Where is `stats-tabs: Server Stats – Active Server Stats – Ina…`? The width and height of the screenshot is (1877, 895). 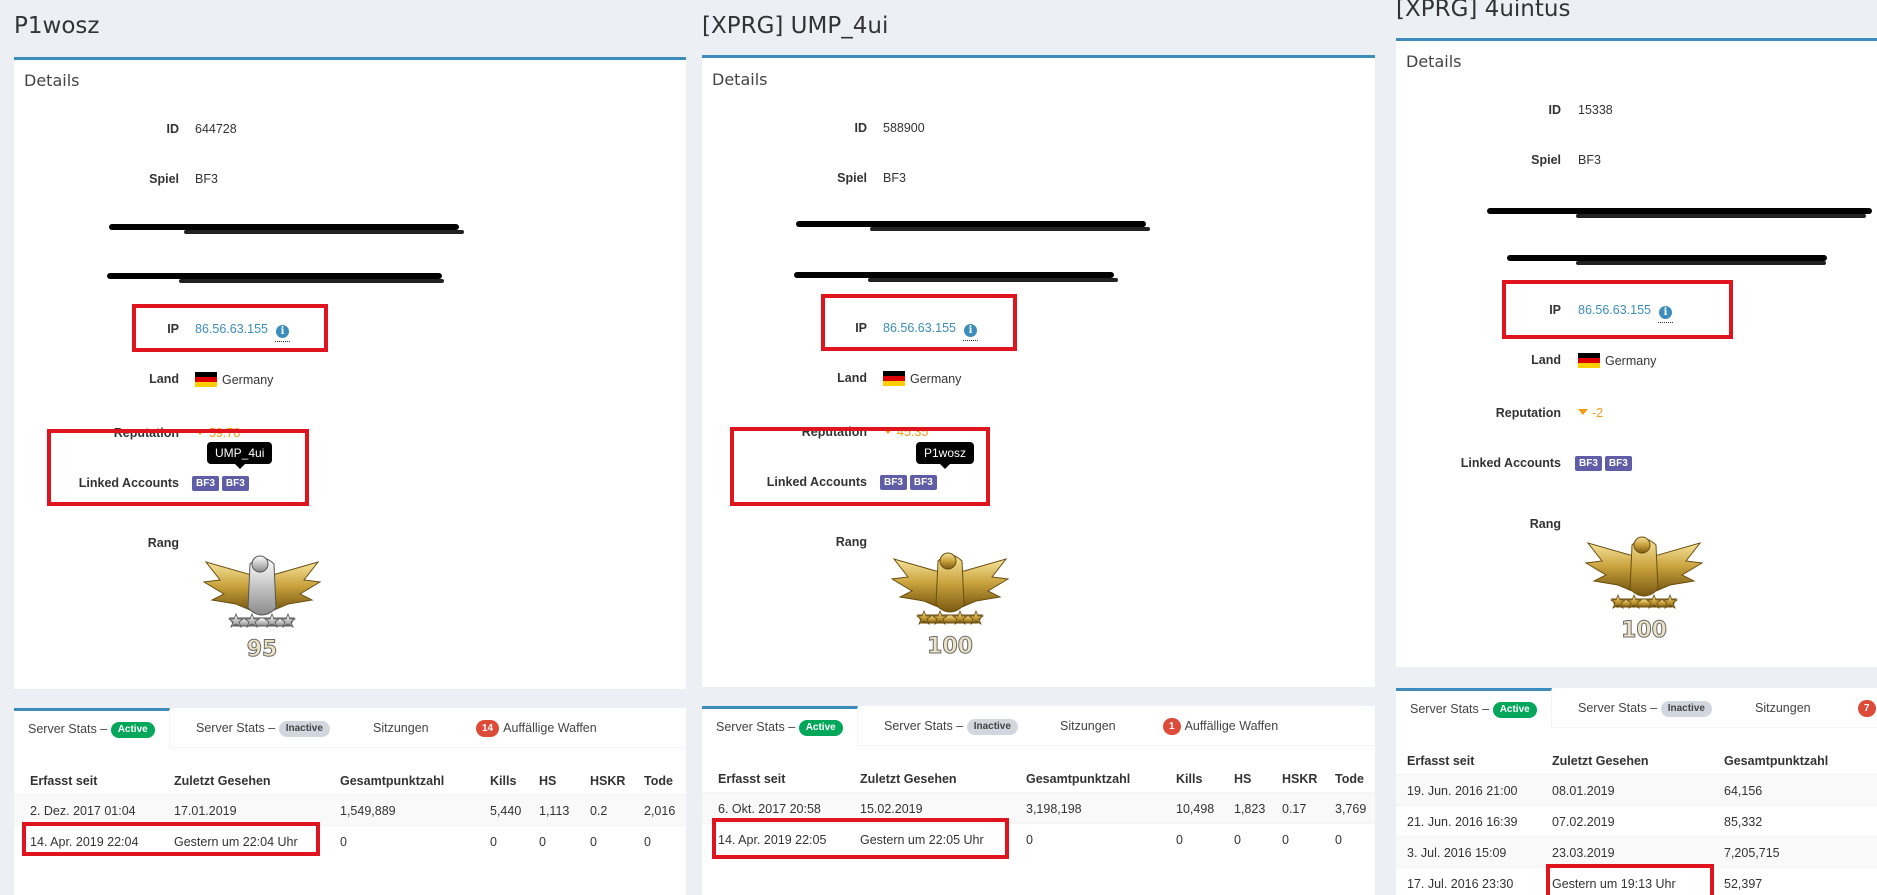
stats-tabs: Server Stats – Active Server Stats – Ina… is located at coordinates (1038, 726).